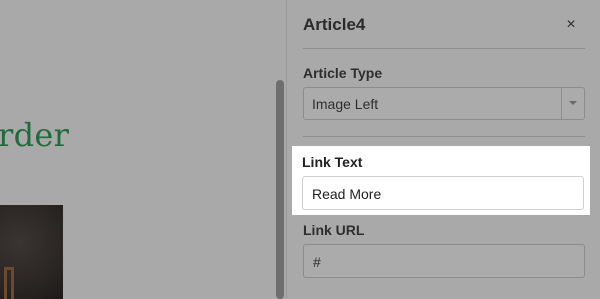 The height and width of the screenshot is (299, 600). I want to click on link-url-input: #, so click(444, 261).